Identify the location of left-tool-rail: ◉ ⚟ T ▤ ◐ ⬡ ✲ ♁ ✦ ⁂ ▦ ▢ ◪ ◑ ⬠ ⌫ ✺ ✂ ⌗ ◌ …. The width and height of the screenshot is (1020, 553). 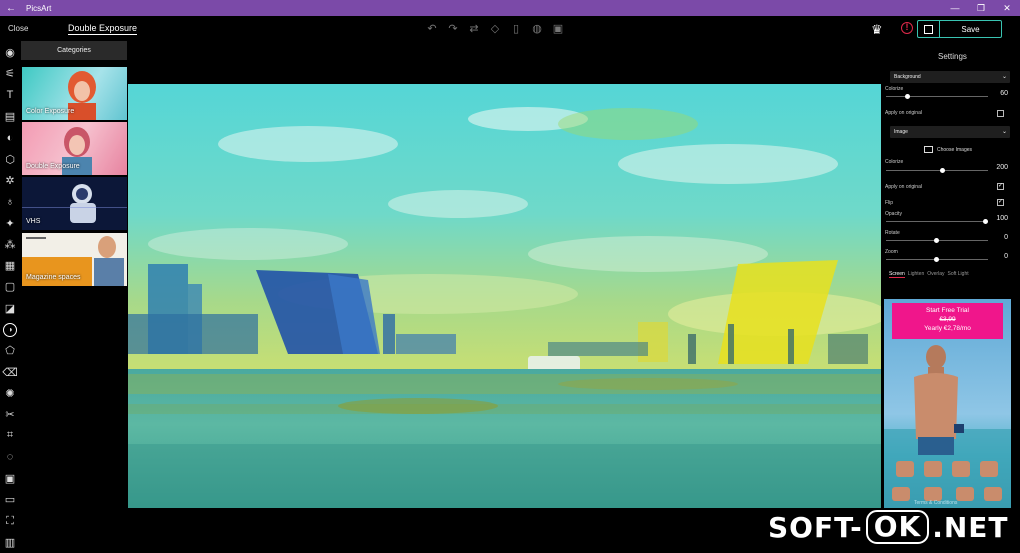
(10, 297).